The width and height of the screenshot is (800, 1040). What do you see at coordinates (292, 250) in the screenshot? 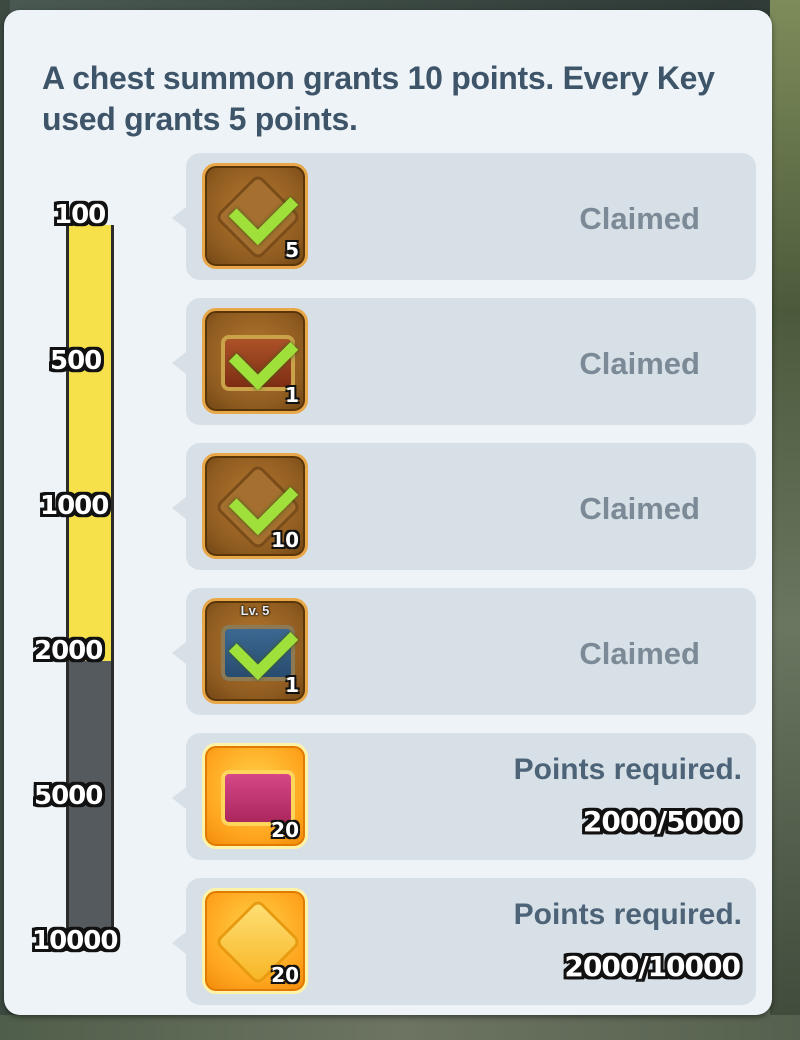
I see `reward-count: 5` at bounding box center [292, 250].